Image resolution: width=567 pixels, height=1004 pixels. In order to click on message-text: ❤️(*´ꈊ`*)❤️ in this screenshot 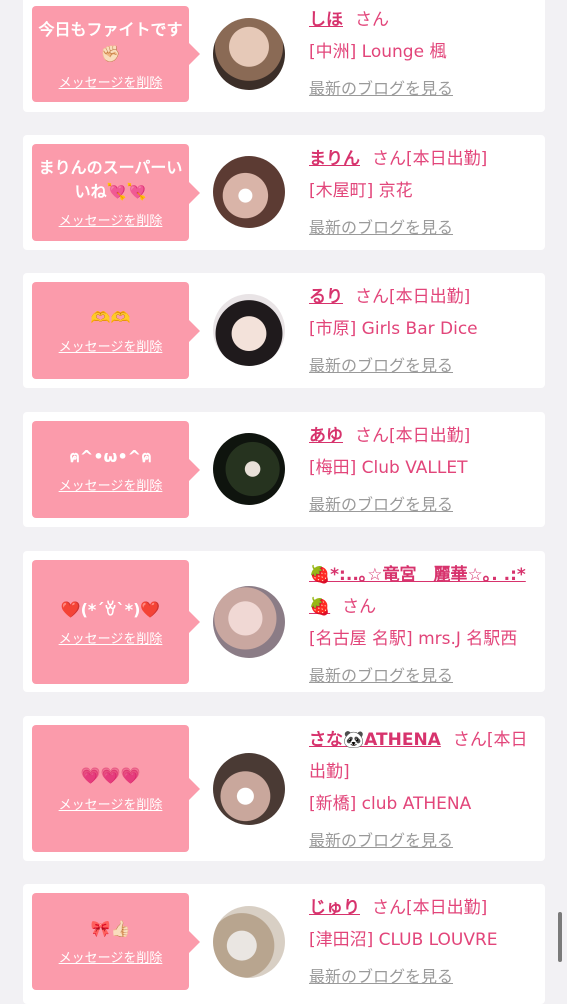, I will do `click(110, 609)`.